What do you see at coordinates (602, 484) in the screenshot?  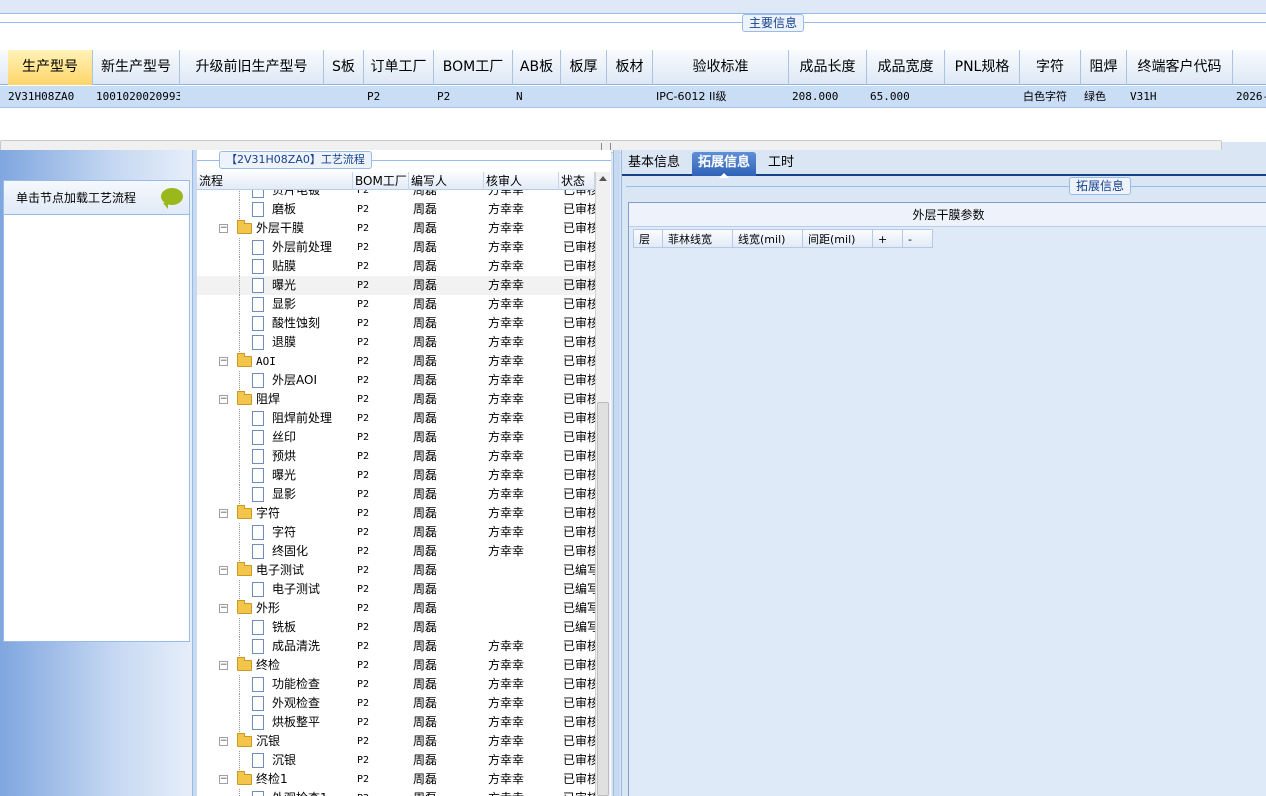 I see `tree-vertical-scrollbar` at bounding box center [602, 484].